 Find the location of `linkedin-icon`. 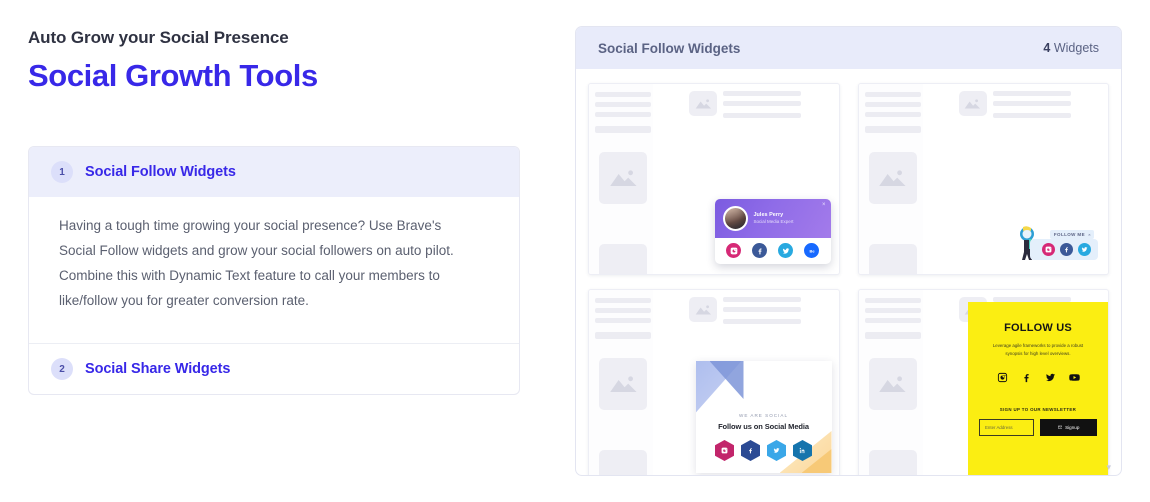

linkedin-icon is located at coordinates (802, 450).